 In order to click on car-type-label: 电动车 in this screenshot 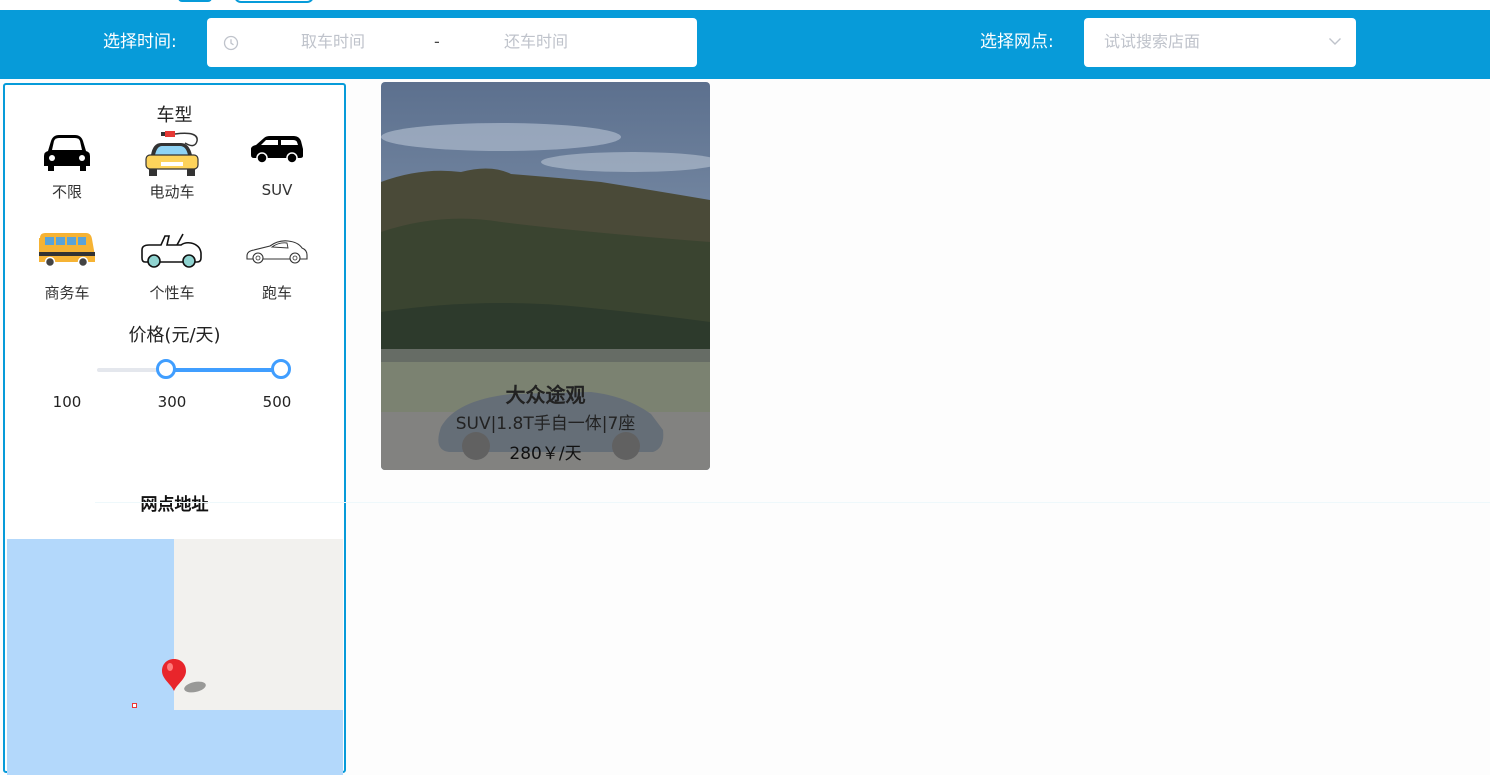, I will do `click(172, 192)`.